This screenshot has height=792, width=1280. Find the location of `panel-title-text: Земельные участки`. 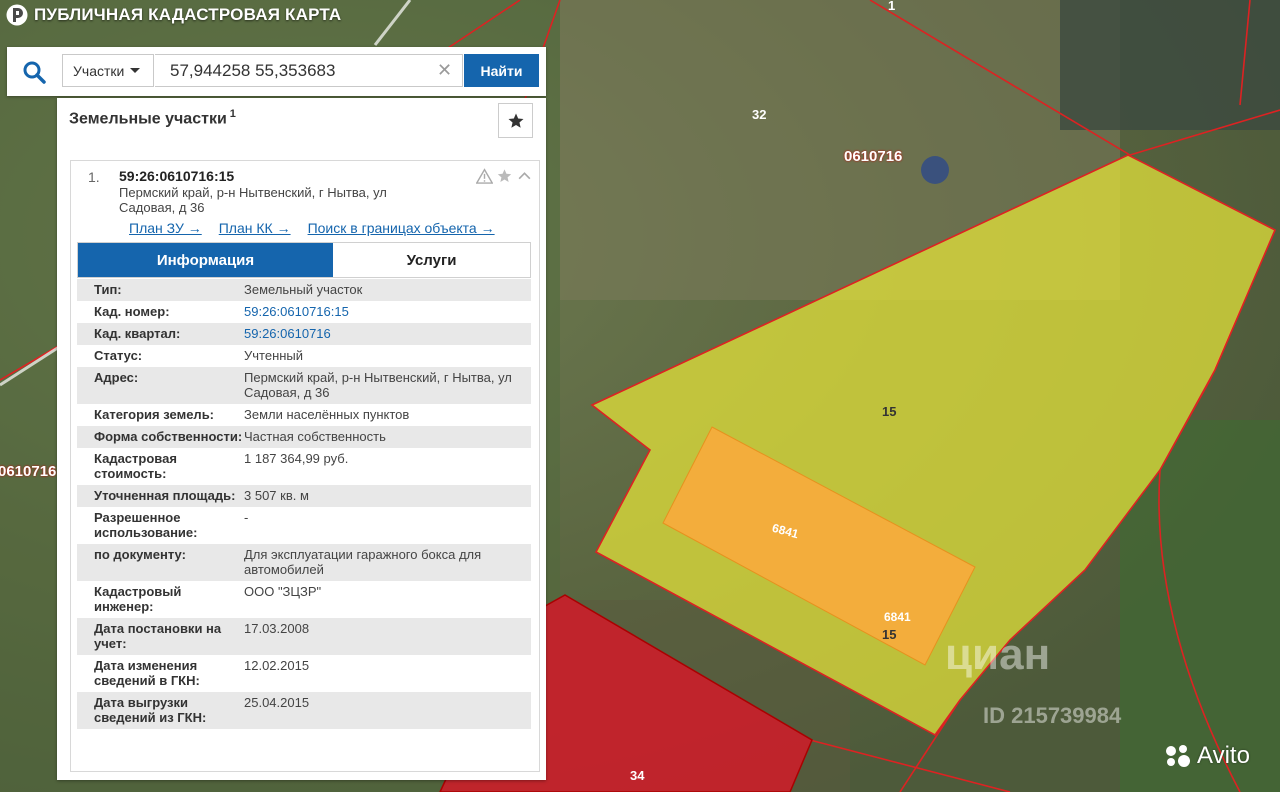

panel-title-text: Земельные участки is located at coordinates (148, 119).